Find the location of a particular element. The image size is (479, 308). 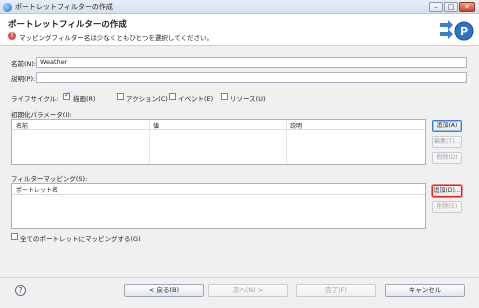

init-params-header: 名前 値 説明 is located at coordinates (218, 125).